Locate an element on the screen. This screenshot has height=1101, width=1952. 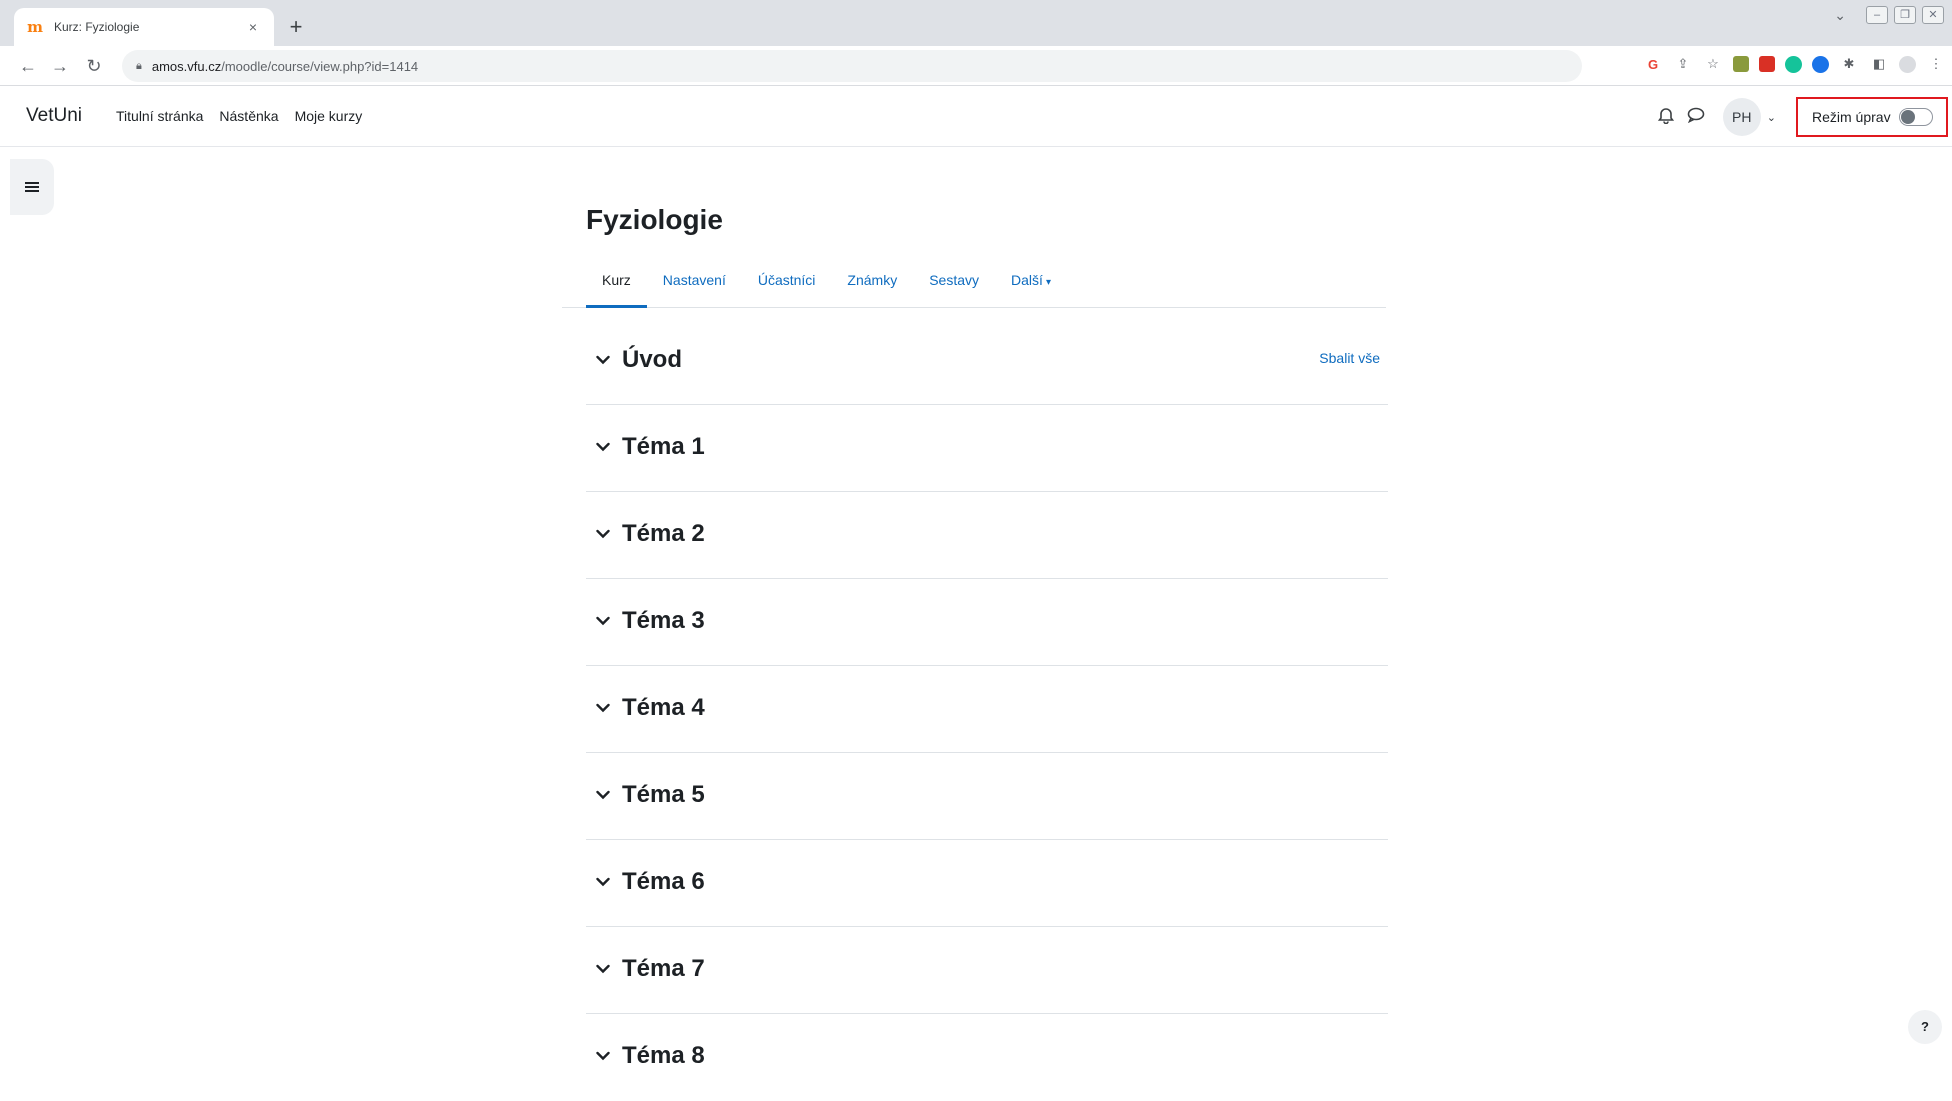
messages-icon is located at coordinates (1696, 117).